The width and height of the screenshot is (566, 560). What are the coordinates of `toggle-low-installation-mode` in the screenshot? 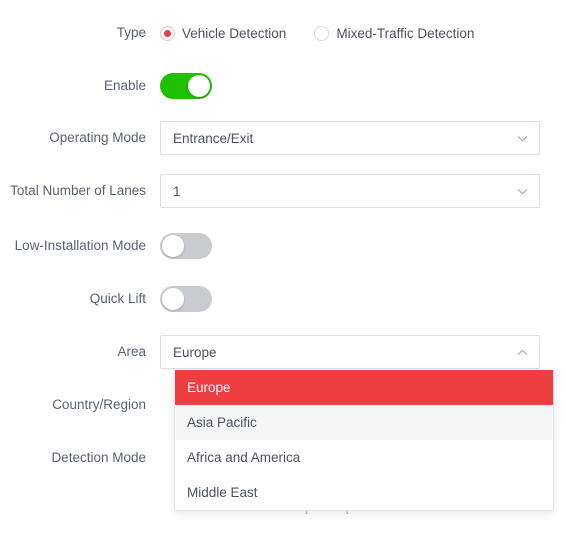 It's located at (186, 246).